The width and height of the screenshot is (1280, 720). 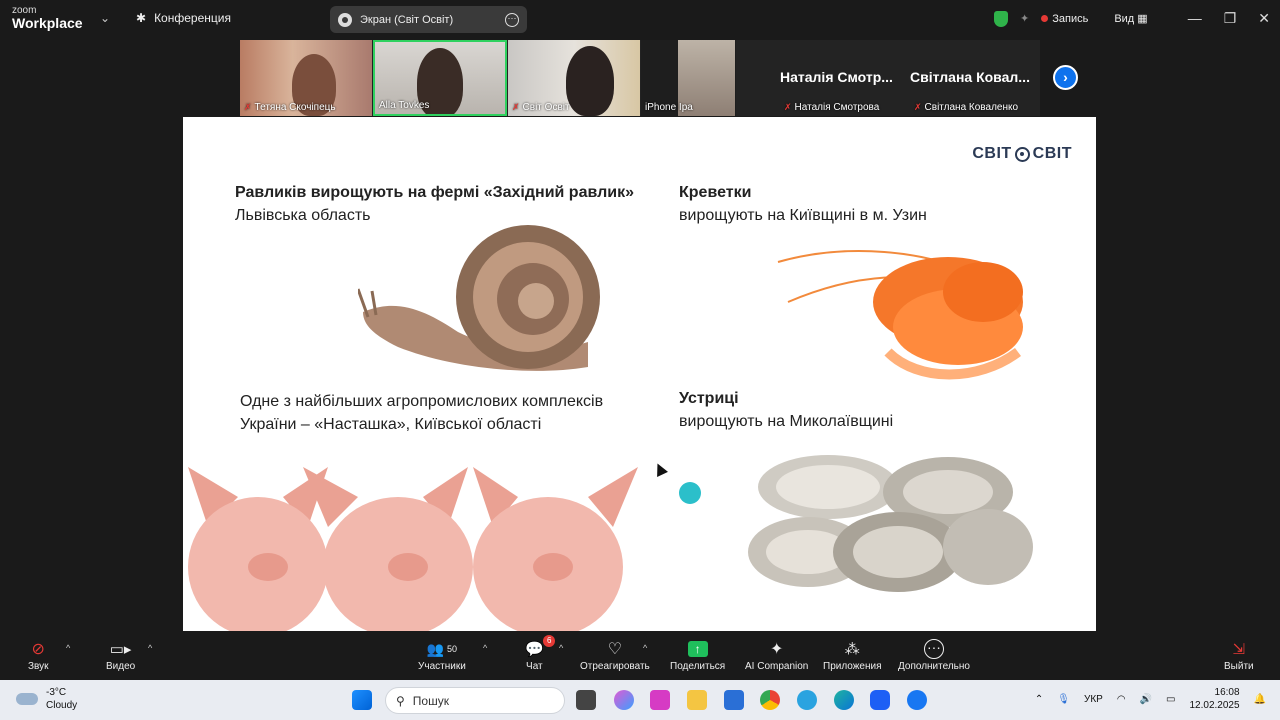 I want to click on language-indicator: УКР, so click(x=1093, y=699).